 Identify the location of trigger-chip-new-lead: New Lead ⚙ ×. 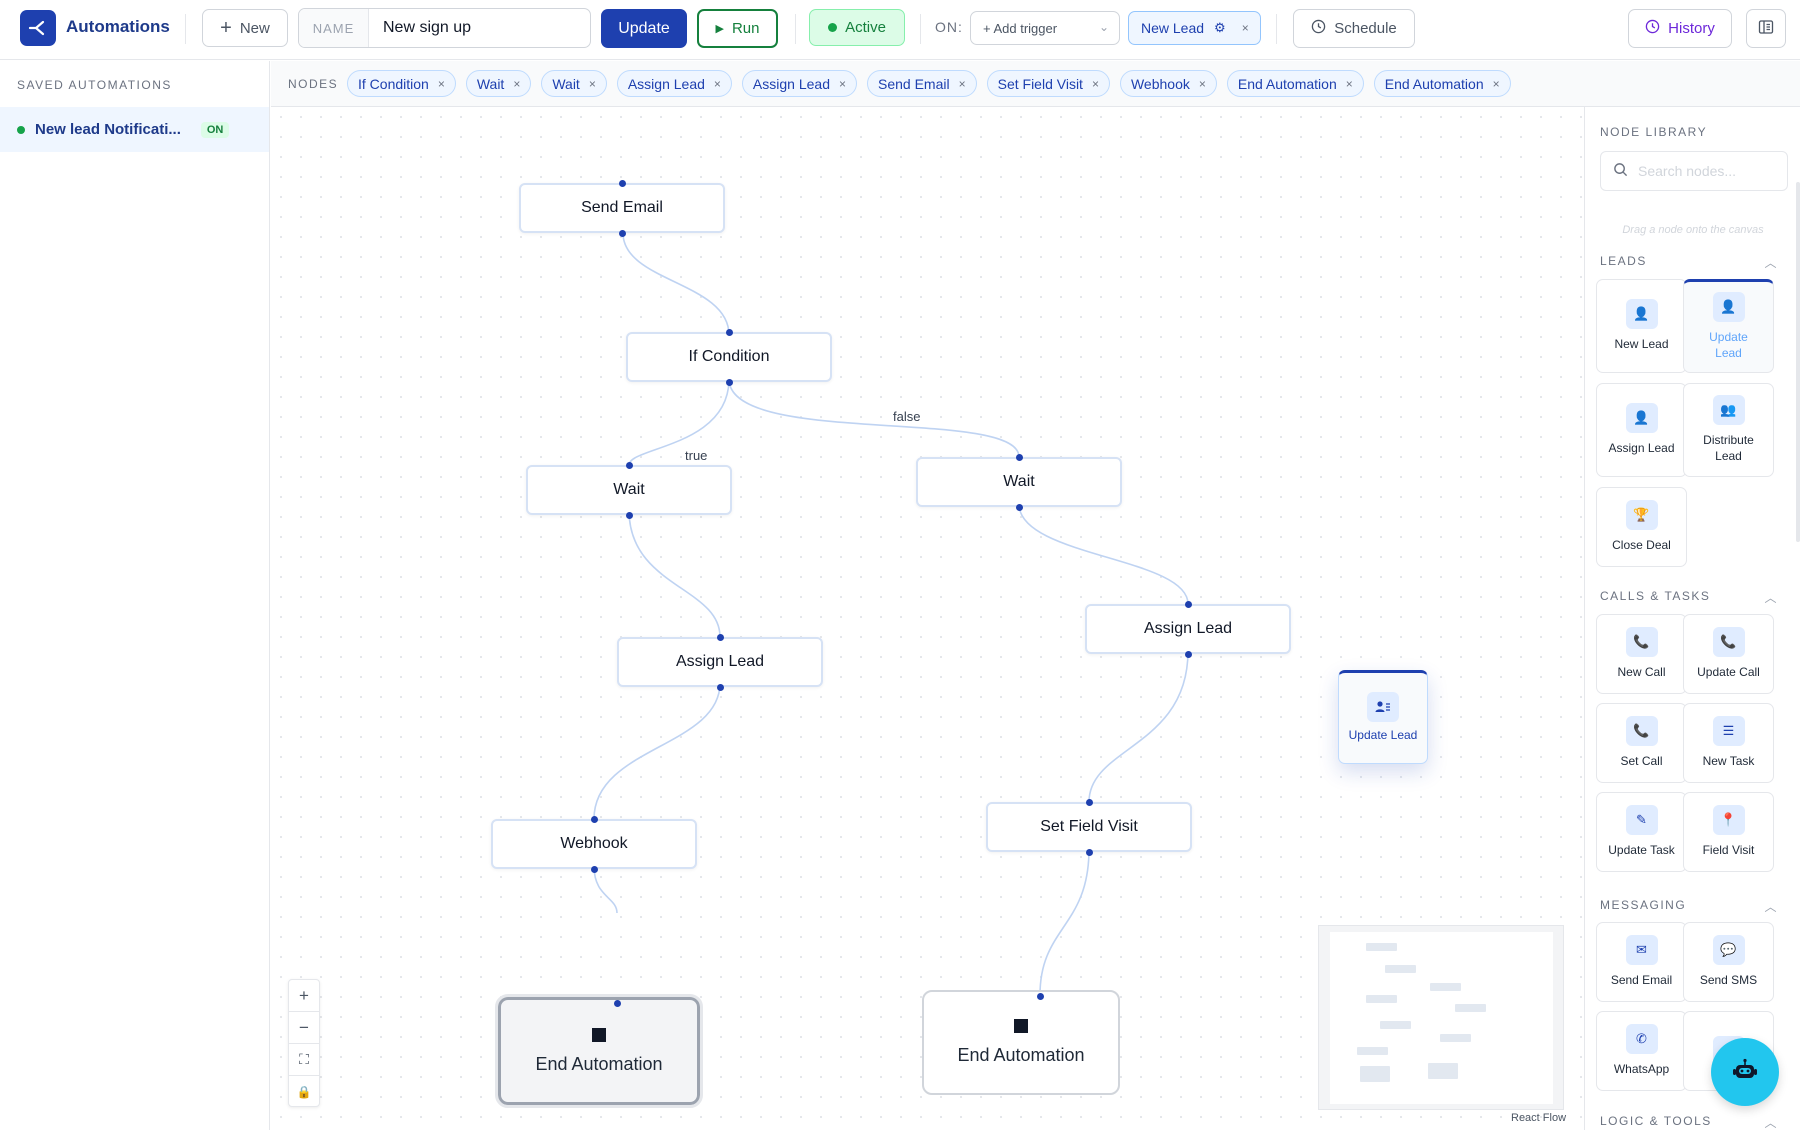
(1194, 28).